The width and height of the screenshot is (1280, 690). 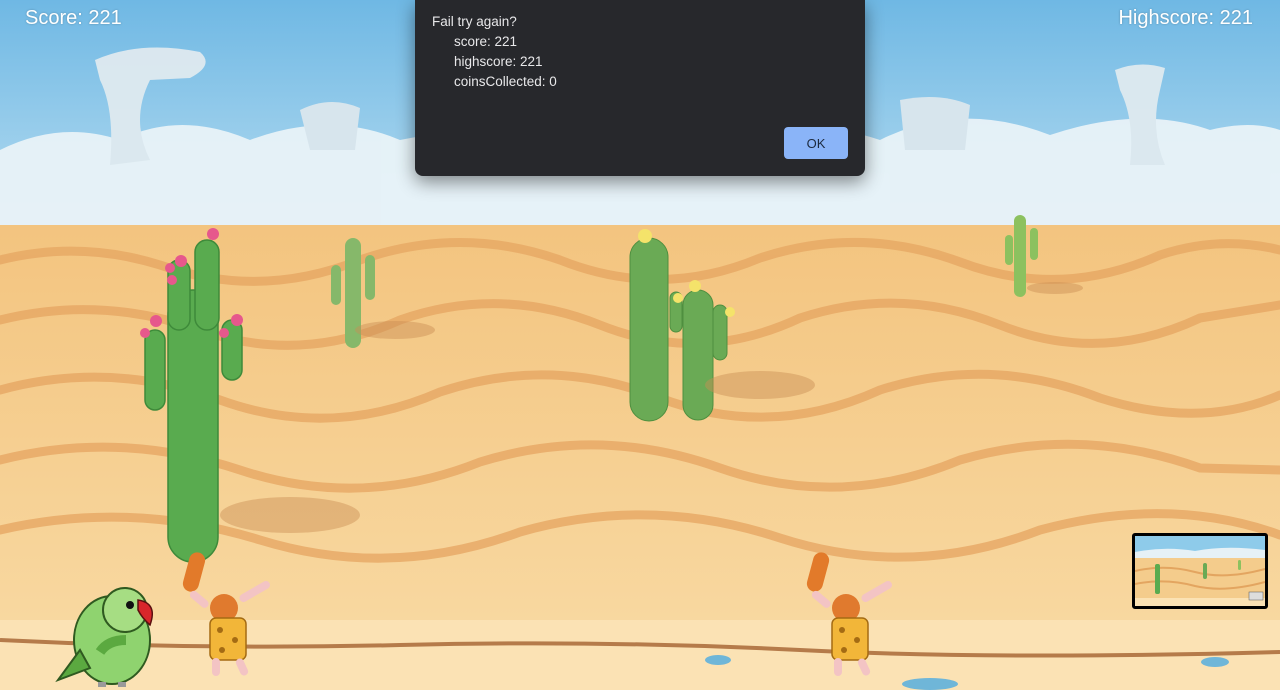 What do you see at coordinates (73, 18) in the screenshot?
I see `score-display: Score: 221` at bounding box center [73, 18].